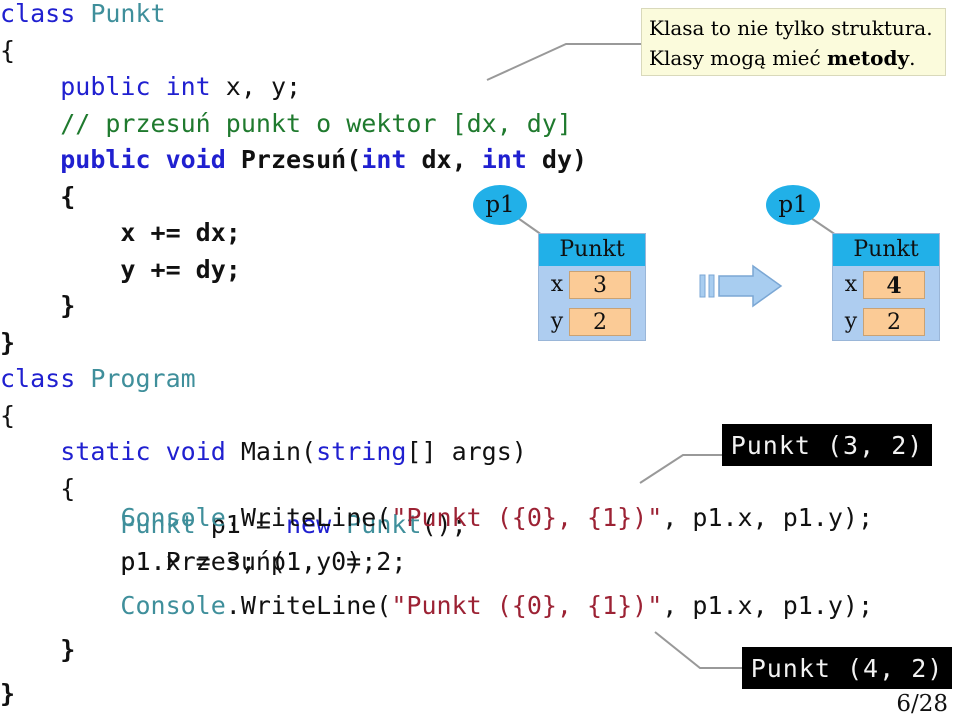  I want to click on object-box-after: Punkt x 4 y 2, so click(886, 287).